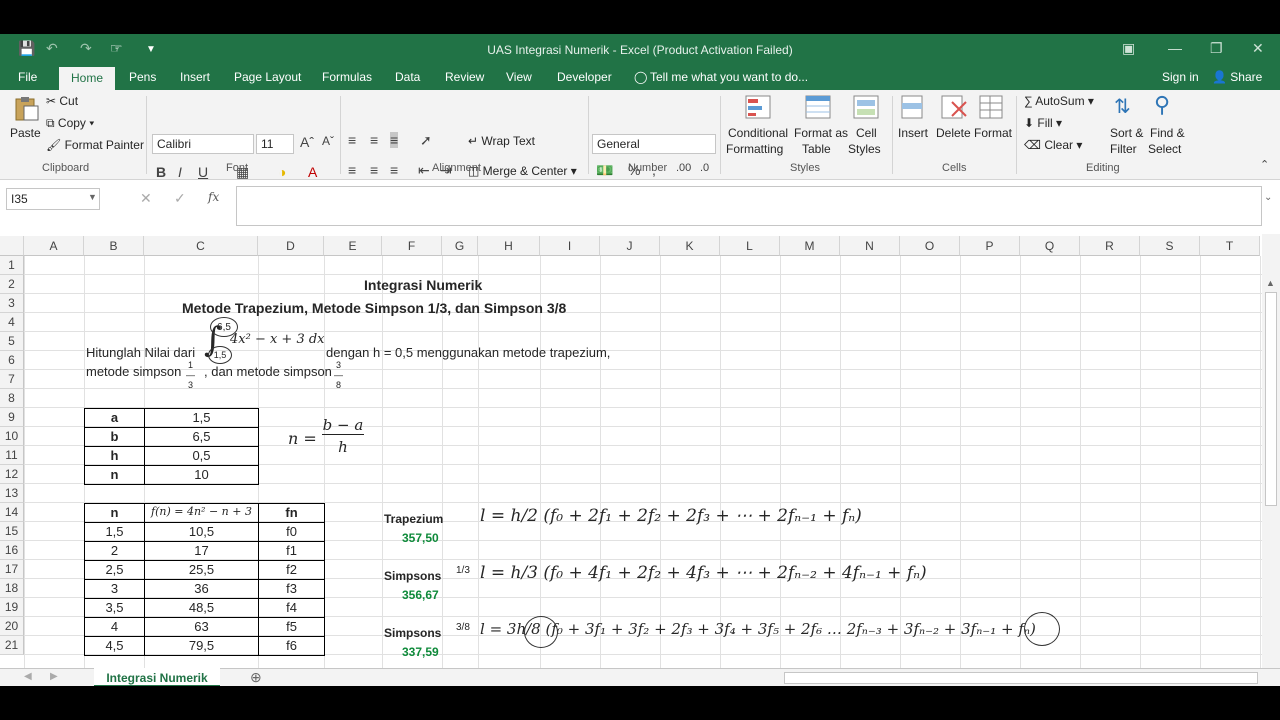 The width and height of the screenshot is (1280, 720). What do you see at coordinates (291, 608) in the screenshot?
I see `table-cell: f4` at bounding box center [291, 608].